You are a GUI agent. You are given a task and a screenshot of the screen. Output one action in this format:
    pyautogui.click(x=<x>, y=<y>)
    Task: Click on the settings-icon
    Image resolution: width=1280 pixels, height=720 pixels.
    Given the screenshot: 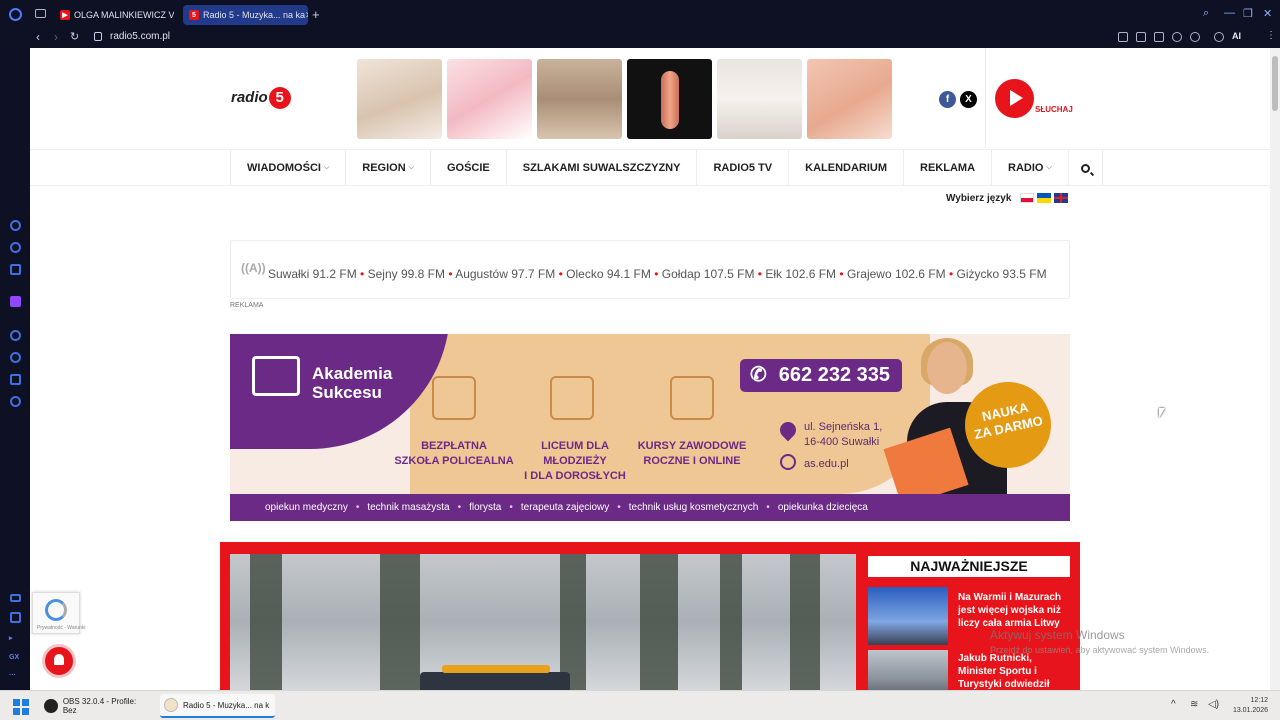 What is the action you would take?
    pyautogui.click(x=15, y=401)
    